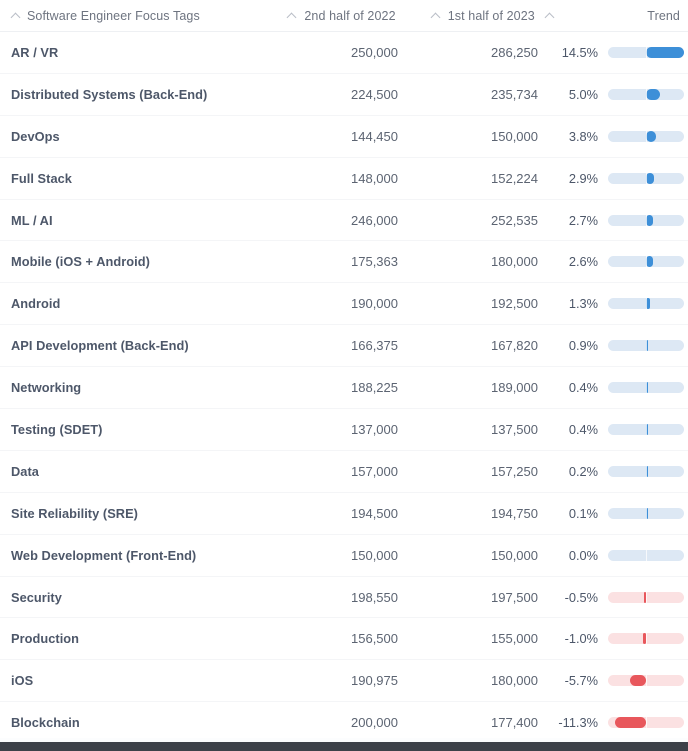  What do you see at coordinates (374, 304) in the screenshot?
I see `row-value-previous: 190,000` at bounding box center [374, 304].